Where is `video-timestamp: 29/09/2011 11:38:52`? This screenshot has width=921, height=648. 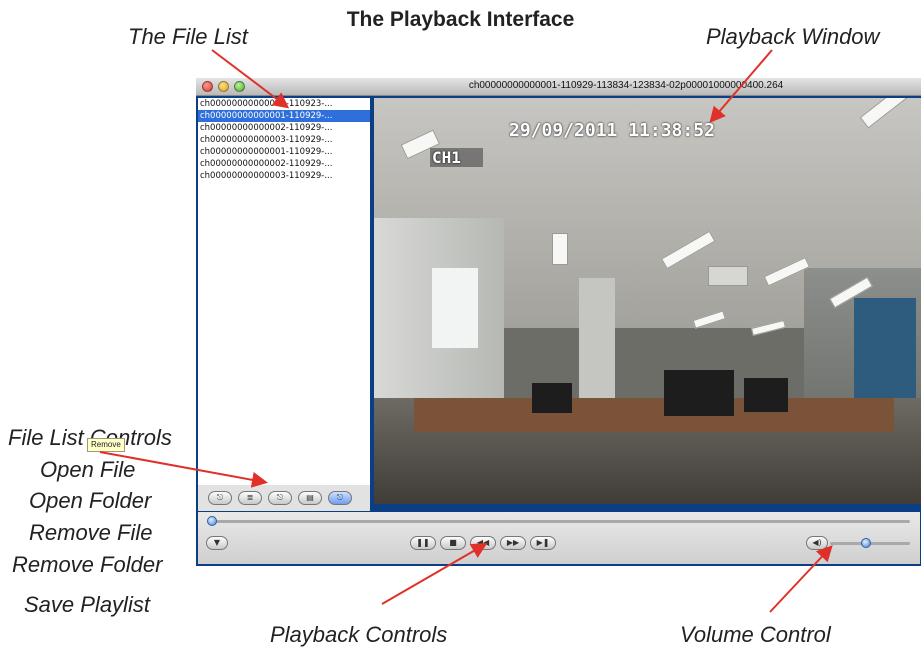
video-timestamp: 29/09/2011 11:38:52 is located at coordinates (612, 130).